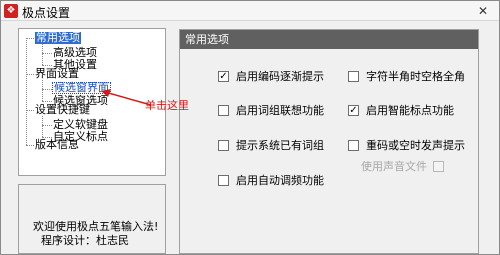 The height and width of the screenshot is (255, 500). Describe the element at coordinates (11, 11) in the screenshot. I see `app-icon: ❖` at that location.